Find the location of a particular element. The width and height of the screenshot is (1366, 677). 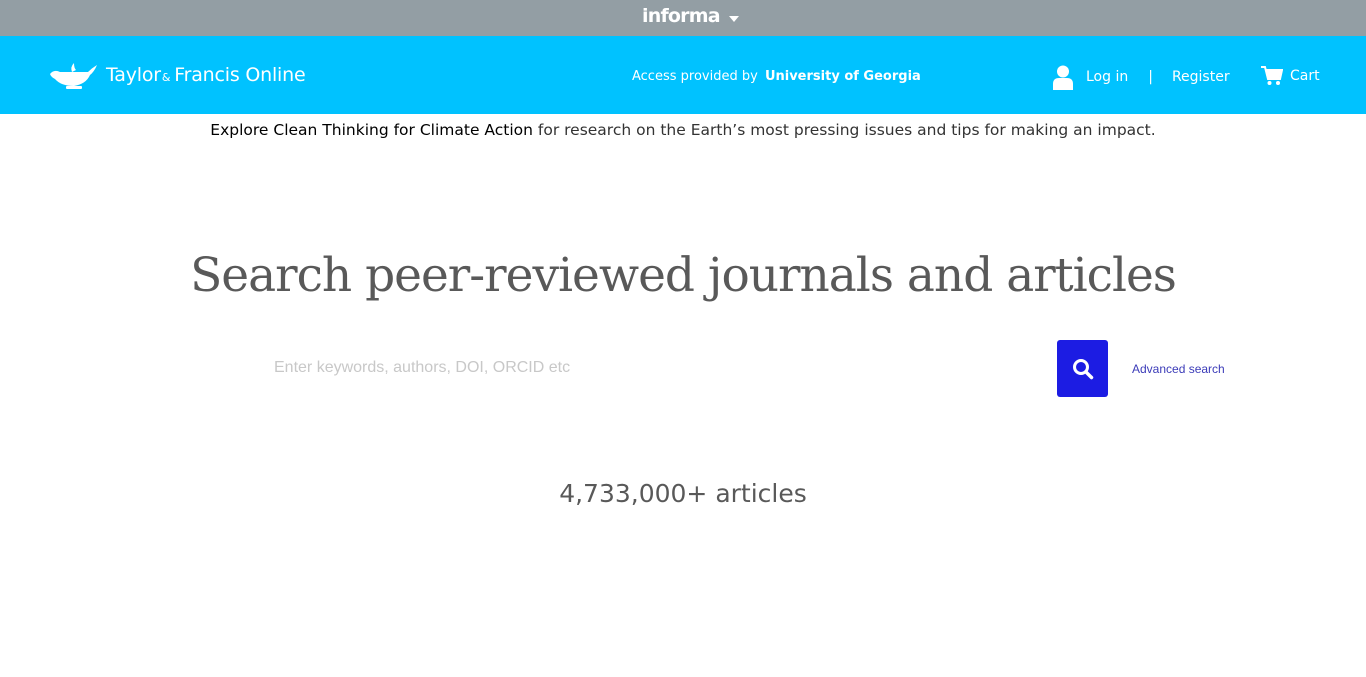

cart-icon is located at coordinates (1272, 75).